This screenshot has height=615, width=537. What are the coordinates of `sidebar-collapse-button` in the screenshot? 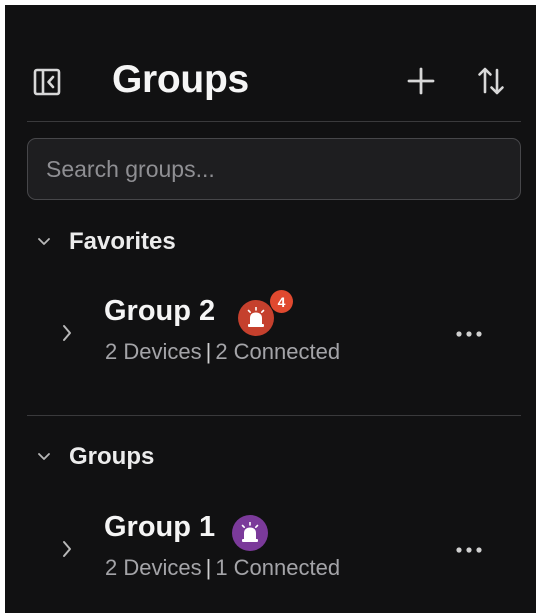 It's located at (47, 82).